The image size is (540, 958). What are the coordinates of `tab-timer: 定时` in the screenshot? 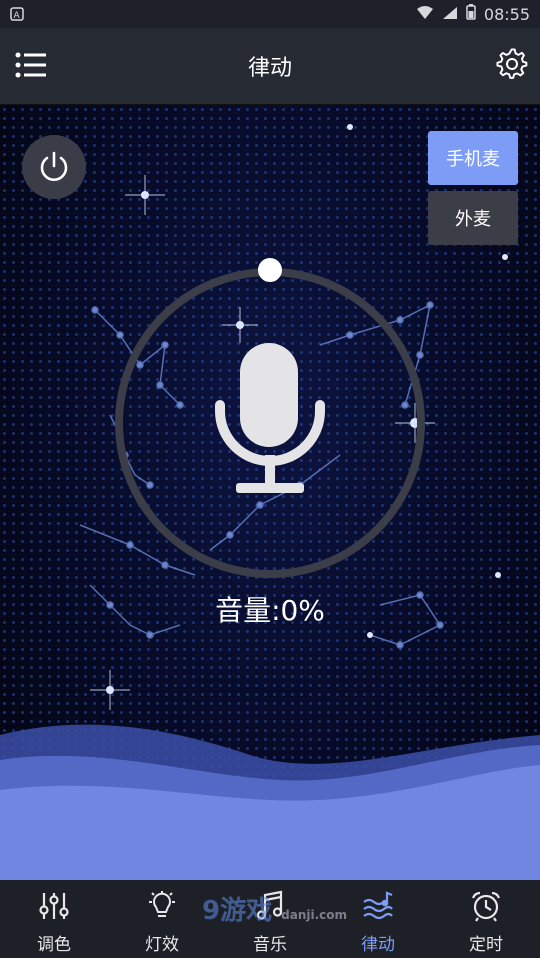 It's located at (486, 919).